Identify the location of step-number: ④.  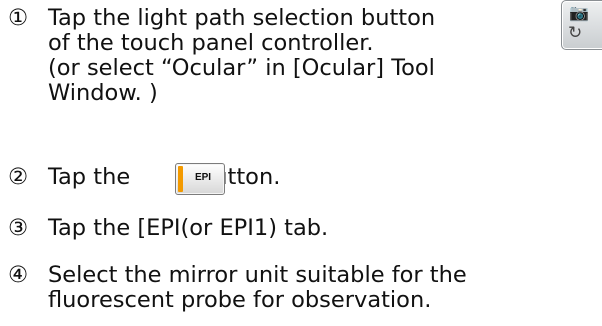
(18, 275).